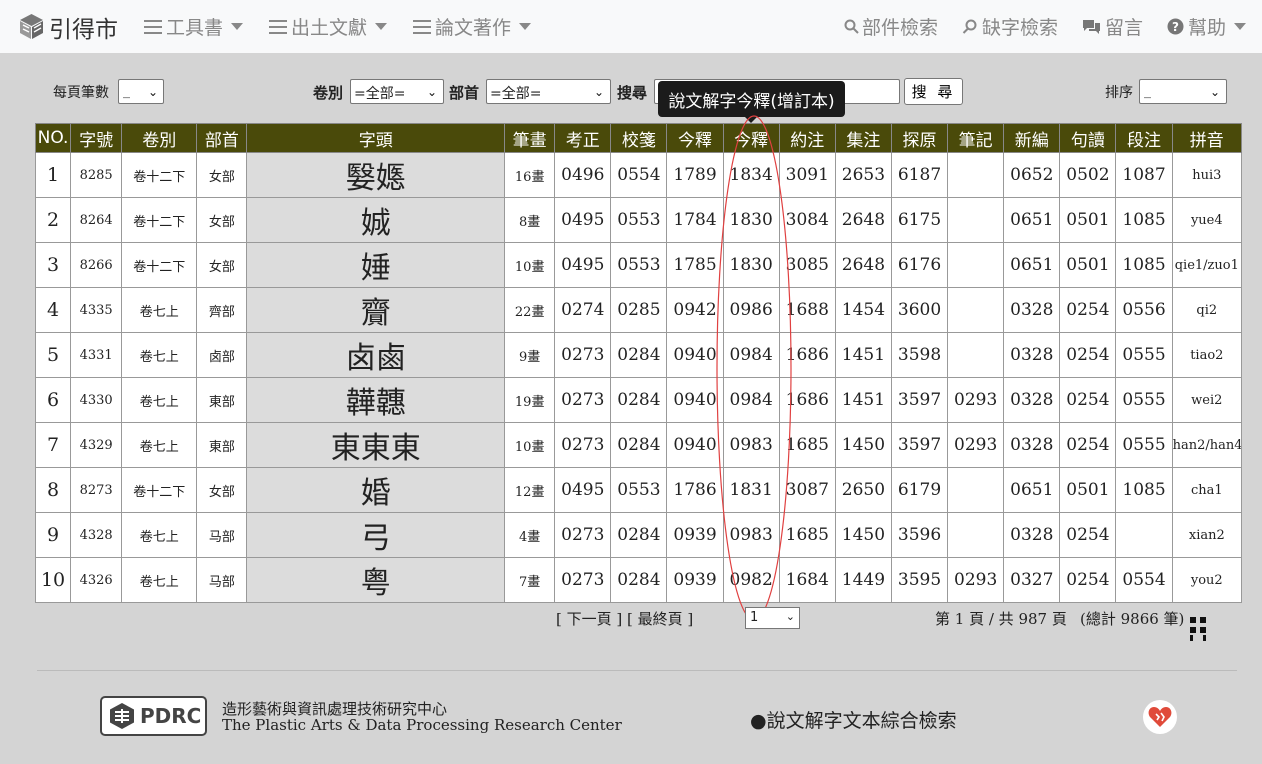 Image resolution: width=1262 pixels, height=764 pixels. What do you see at coordinates (639, 138) in the screenshot?
I see `column-header: 校箋` at bounding box center [639, 138].